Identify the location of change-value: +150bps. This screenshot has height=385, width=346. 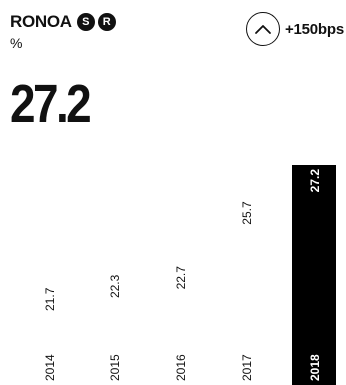
(314, 29).